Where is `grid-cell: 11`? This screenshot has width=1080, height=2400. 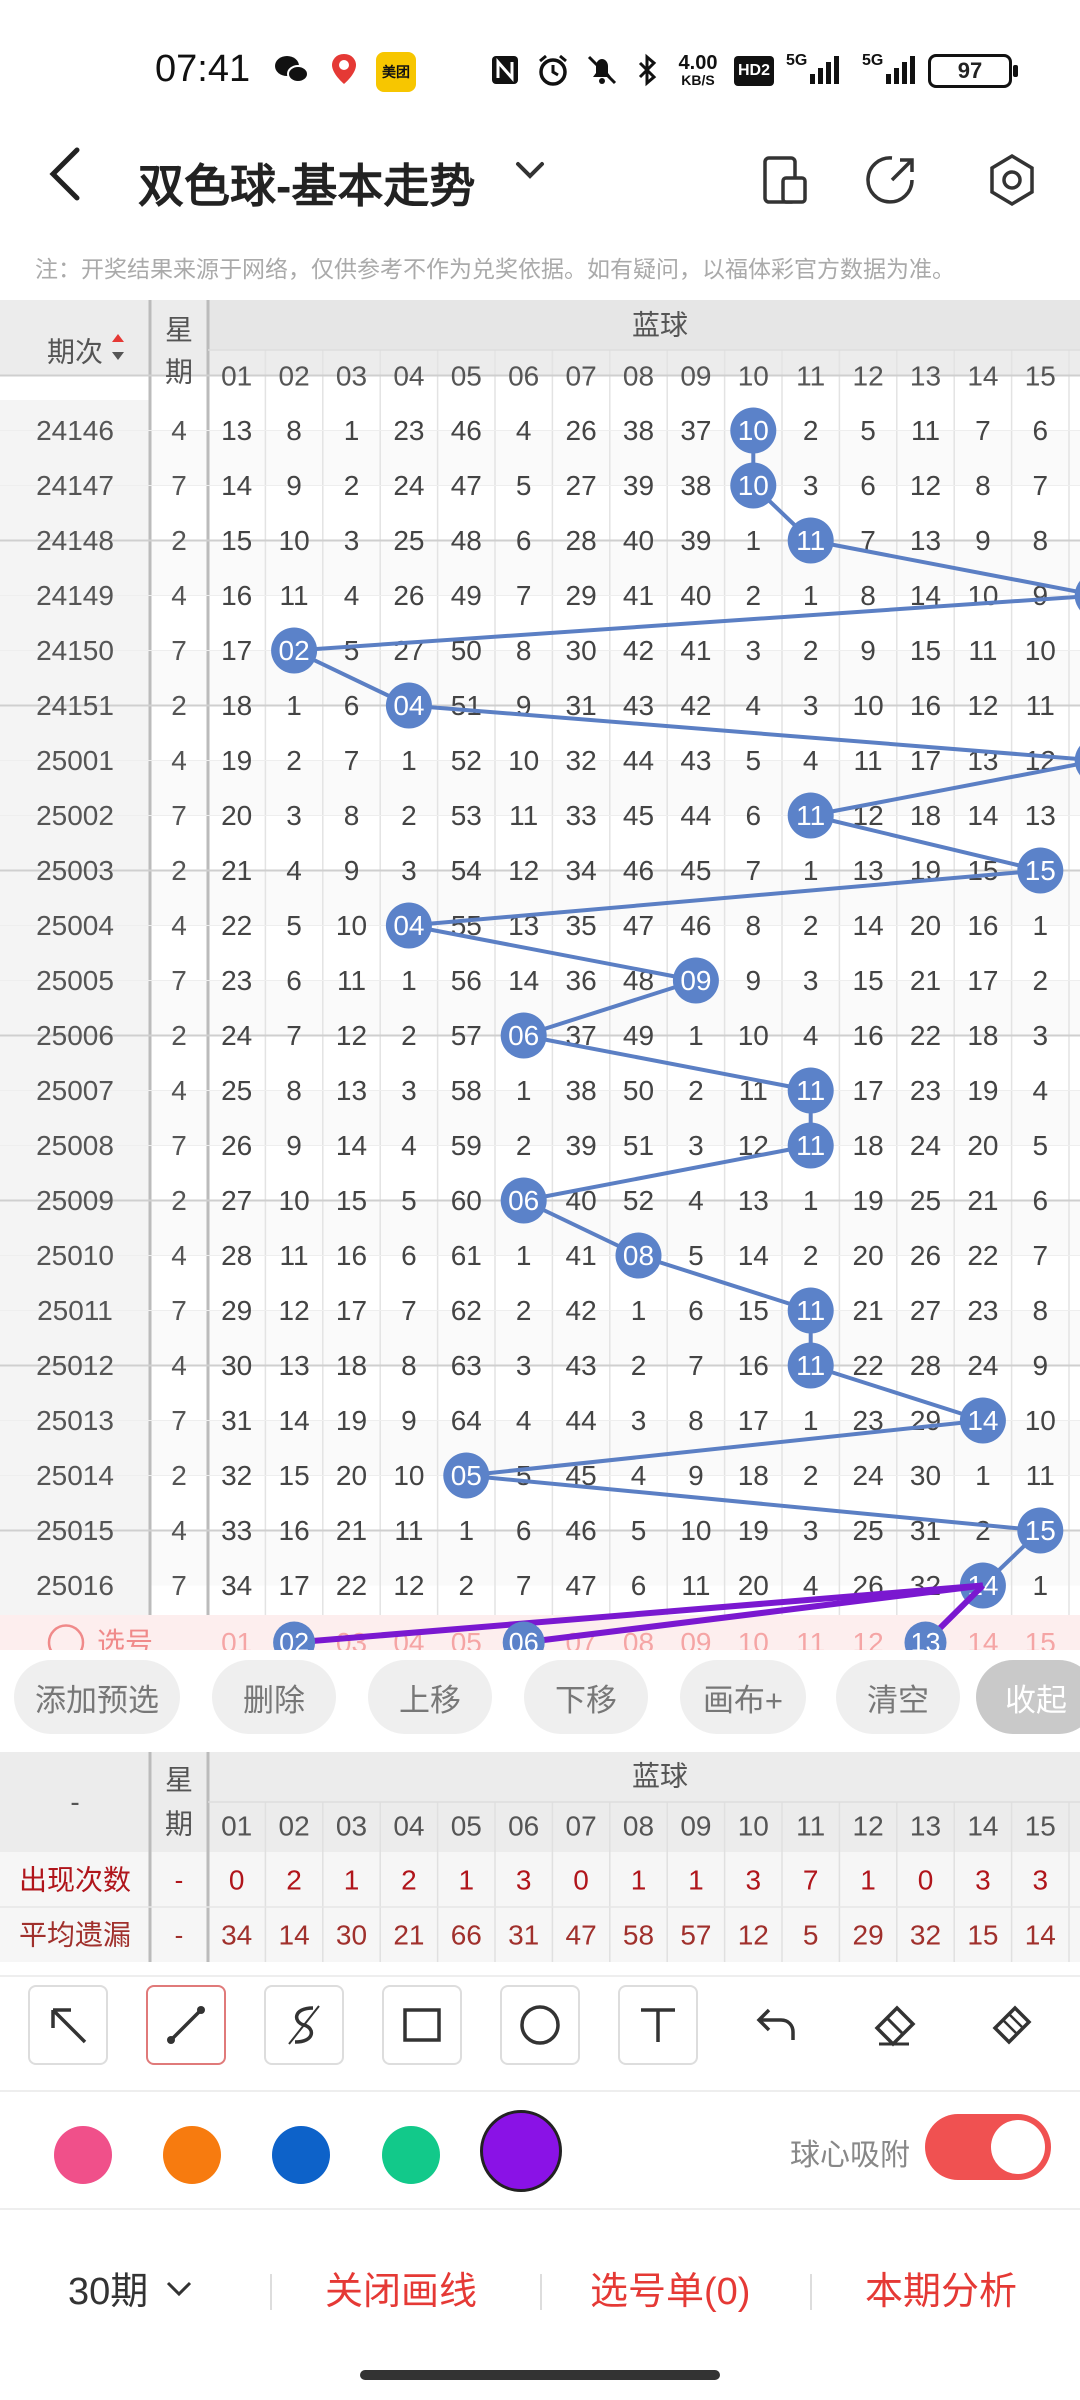
grid-cell: 11 is located at coordinates (1040, 705).